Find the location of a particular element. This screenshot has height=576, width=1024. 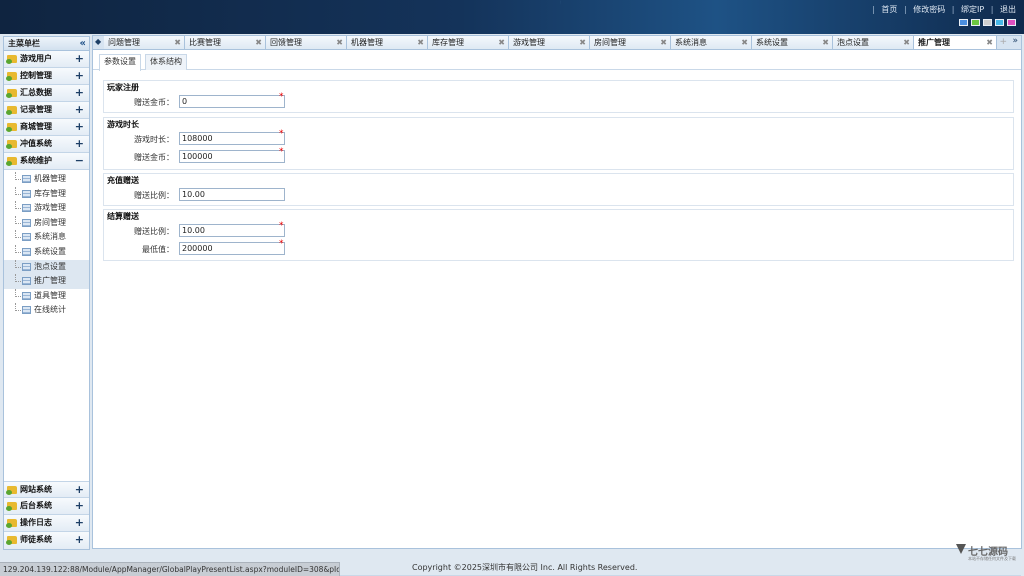

minimum-value-input is located at coordinates (232, 248).